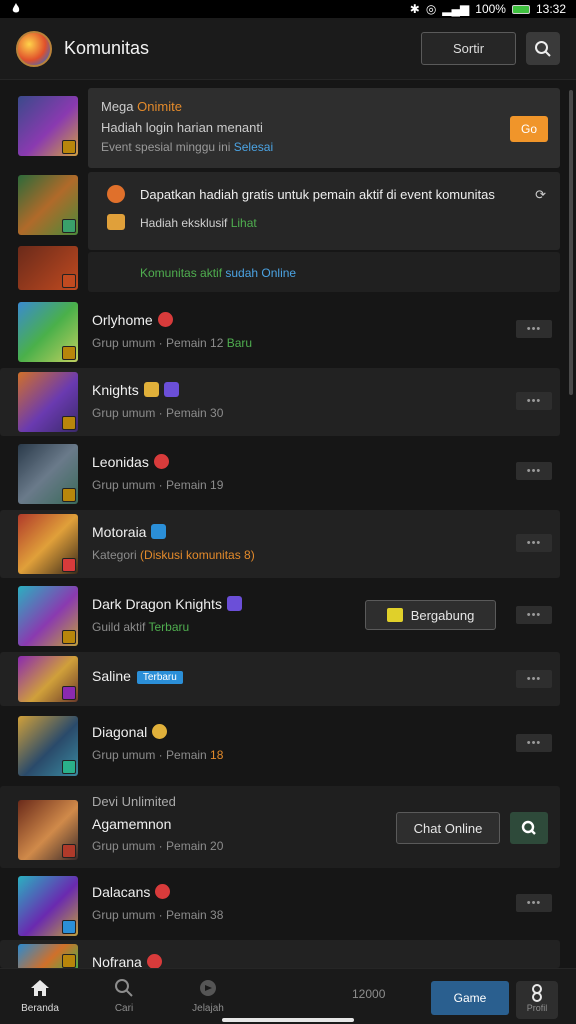  What do you see at coordinates (288, 402) in the screenshot?
I see `list-item: Knights Grup umum · Pemain 30 •••` at bounding box center [288, 402].